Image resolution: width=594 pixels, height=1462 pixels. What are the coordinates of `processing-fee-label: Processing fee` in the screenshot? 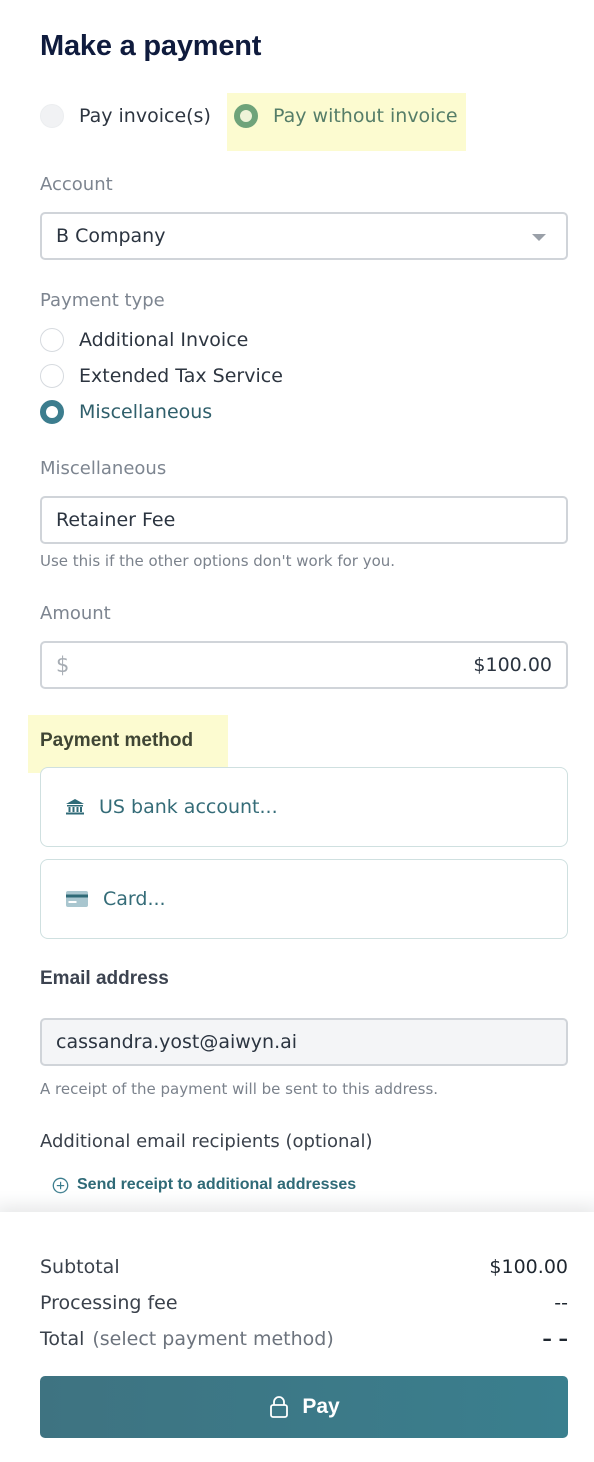 It's located at (109, 1303).